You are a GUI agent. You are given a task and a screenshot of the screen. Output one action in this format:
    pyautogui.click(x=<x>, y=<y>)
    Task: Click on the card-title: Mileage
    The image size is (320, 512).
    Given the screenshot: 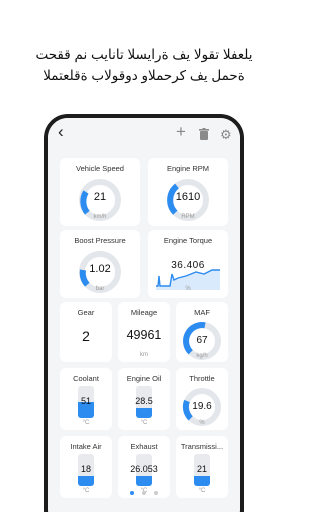 What is the action you would take?
    pyautogui.click(x=144, y=312)
    